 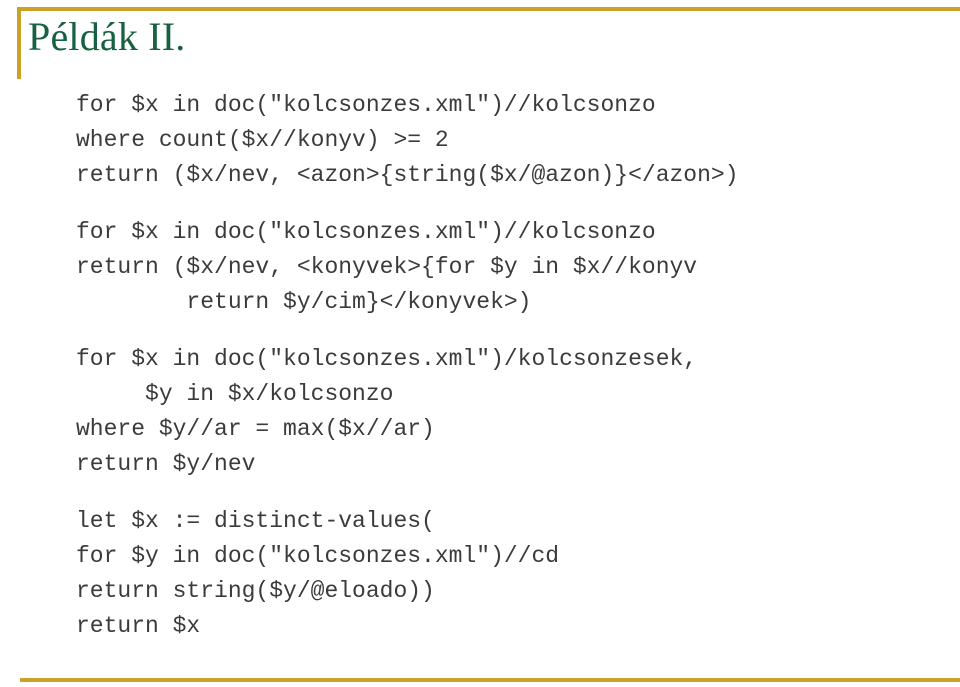 What do you see at coordinates (318, 556) in the screenshot?
I see `code-line: for $y in doc("kolcsonzes.xml")//cd` at bounding box center [318, 556].